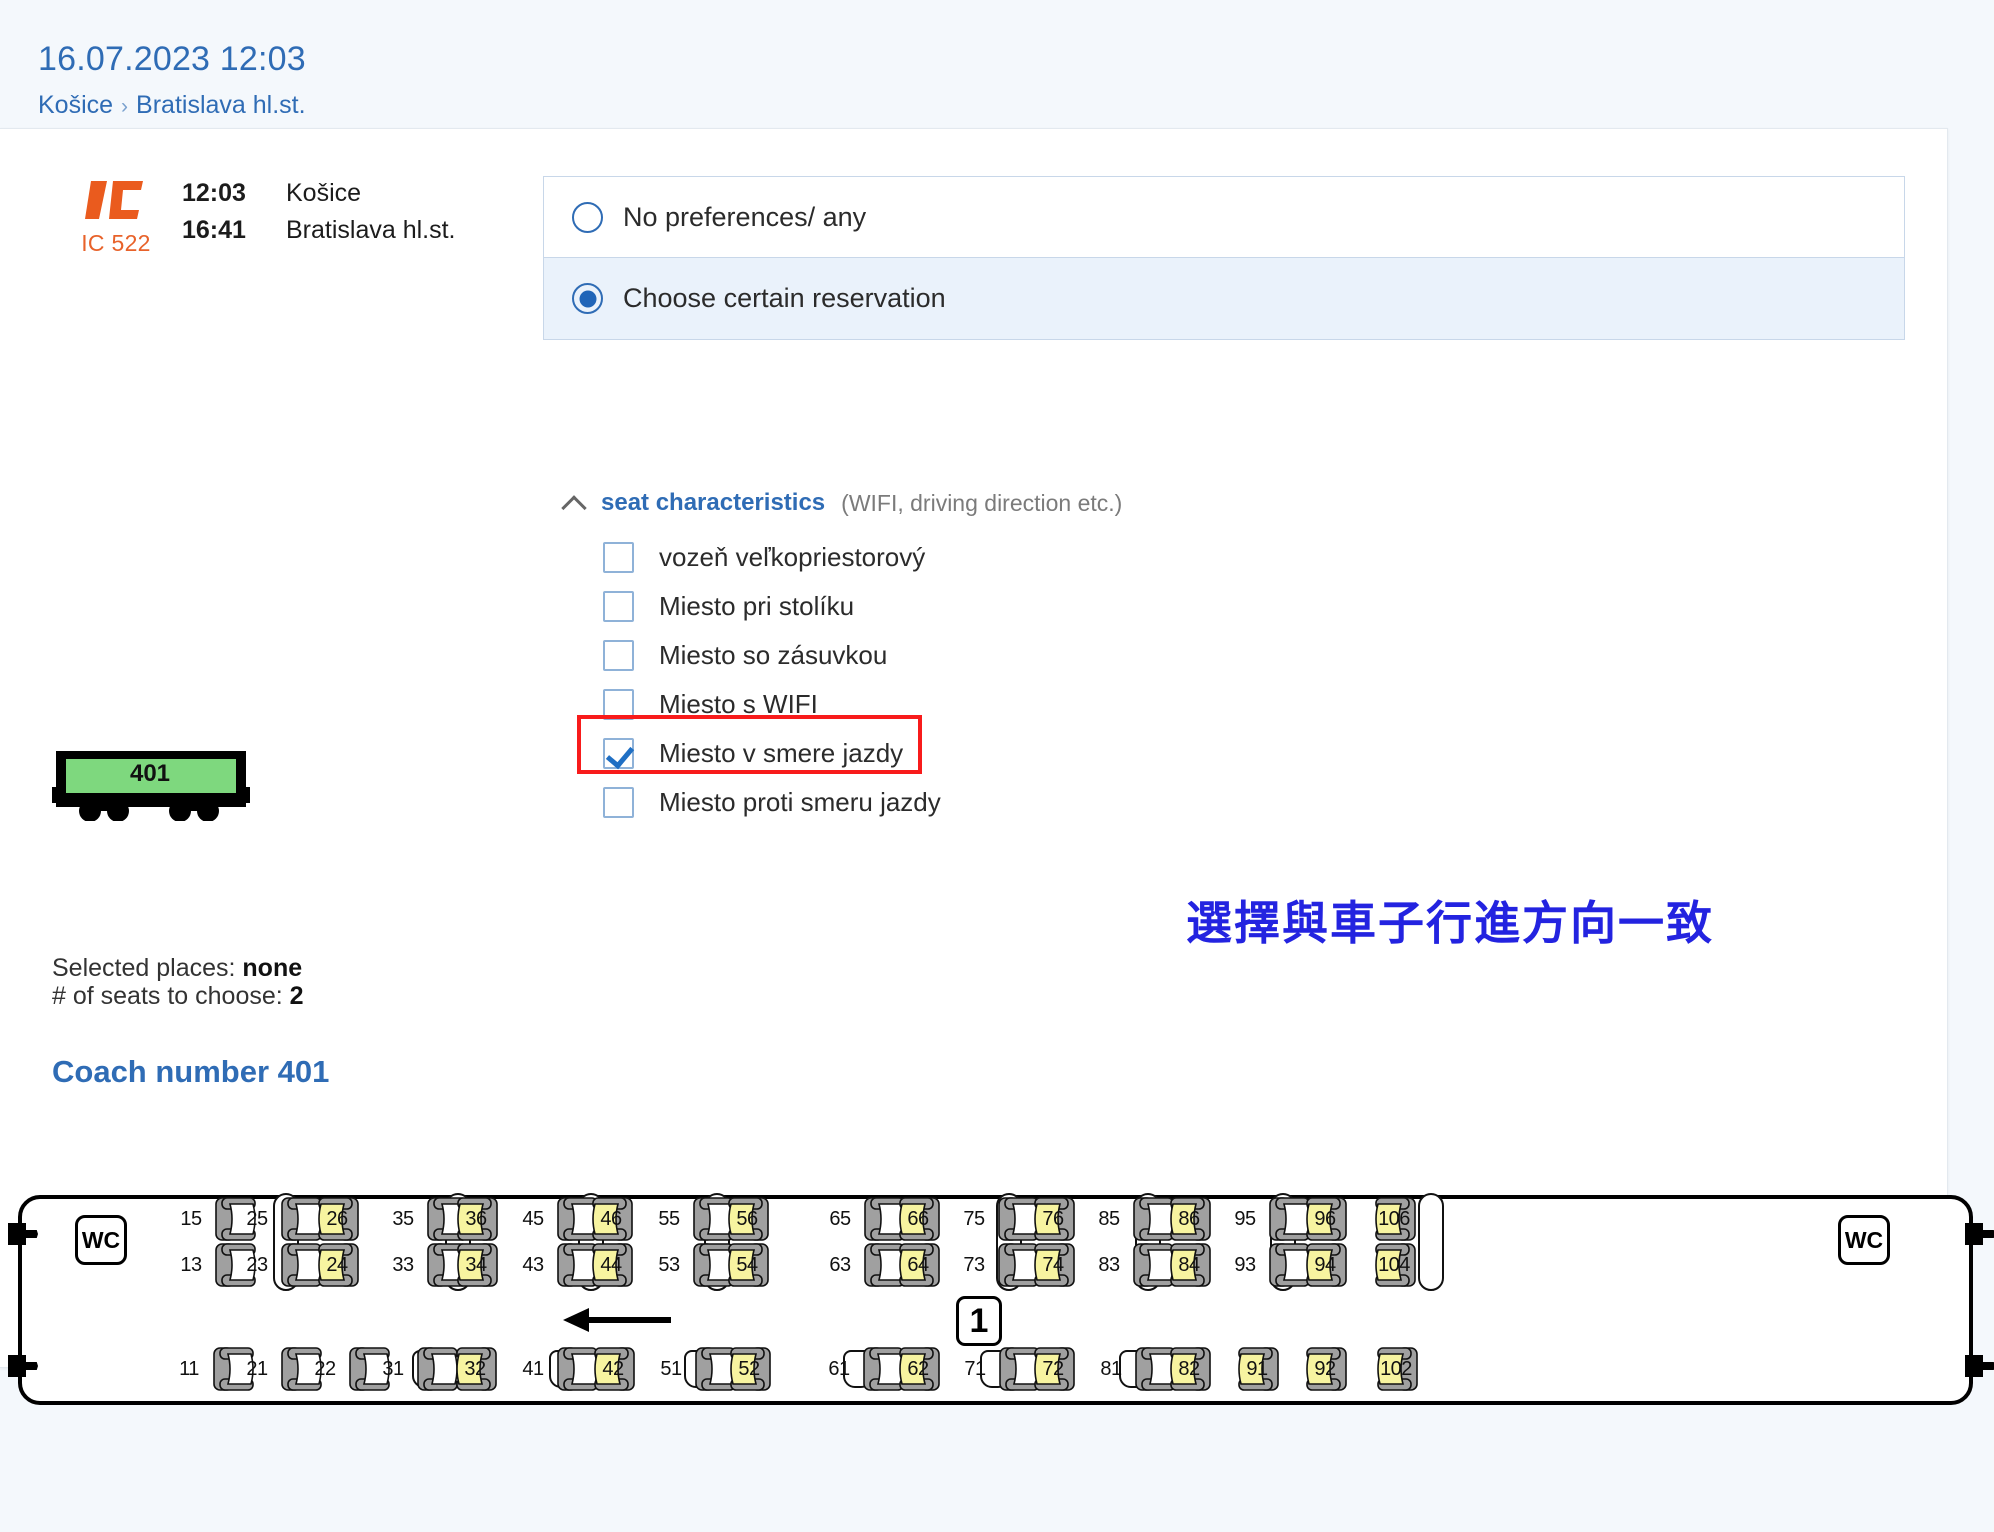 The image size is (1994, 1532). What do you see at coordinates (862, 802) in the screenshot?
I see `checkbox-row-facing-backward: Miesto proti smeru jazdy` at bounding box center [862, 802].